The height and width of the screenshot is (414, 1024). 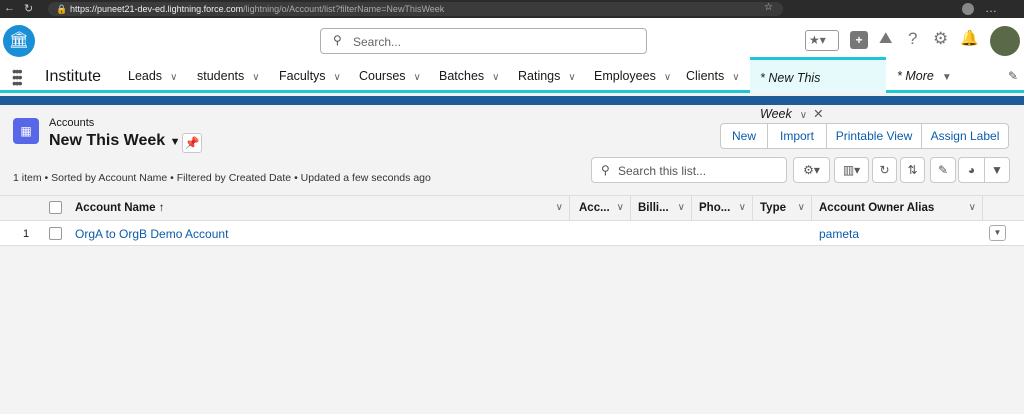 What do you see at coordinates (662, 208) in the screenshot?
I see `column-billing: Billi... ∨` at bounding box center [662, 208].